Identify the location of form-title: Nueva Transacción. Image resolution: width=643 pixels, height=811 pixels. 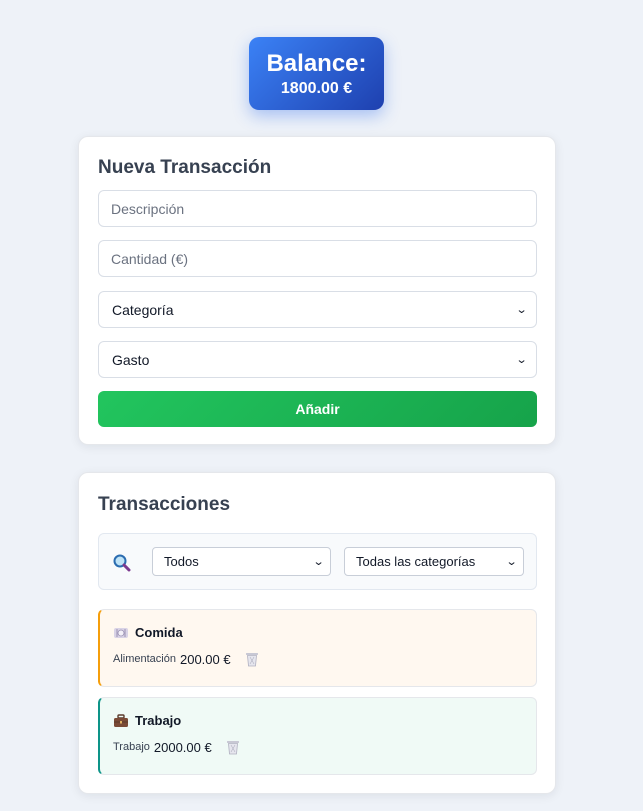
(185, 167).